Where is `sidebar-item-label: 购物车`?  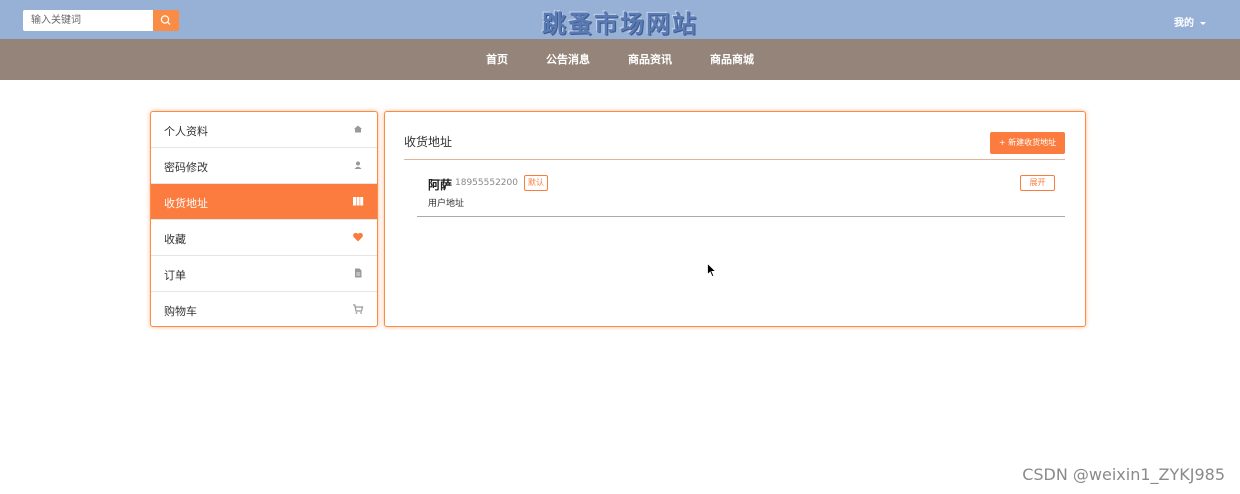 sidebar-item-label: 购物车 is located at coordinates (180, 311).